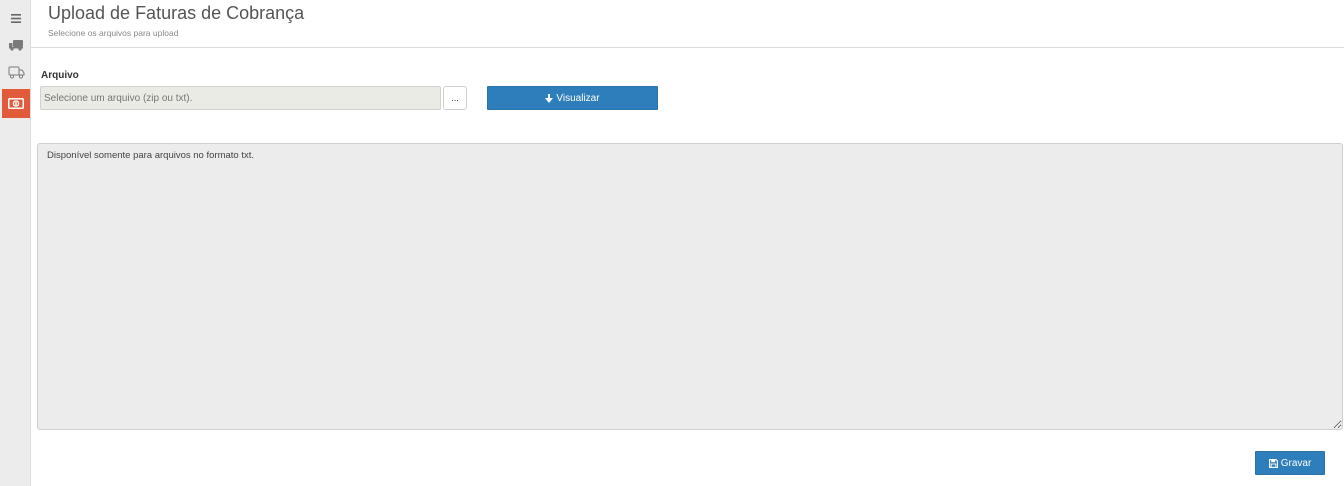 The width and height of the screenshot is (1344, 486). I want to click on sidebar, so click(15, 243).